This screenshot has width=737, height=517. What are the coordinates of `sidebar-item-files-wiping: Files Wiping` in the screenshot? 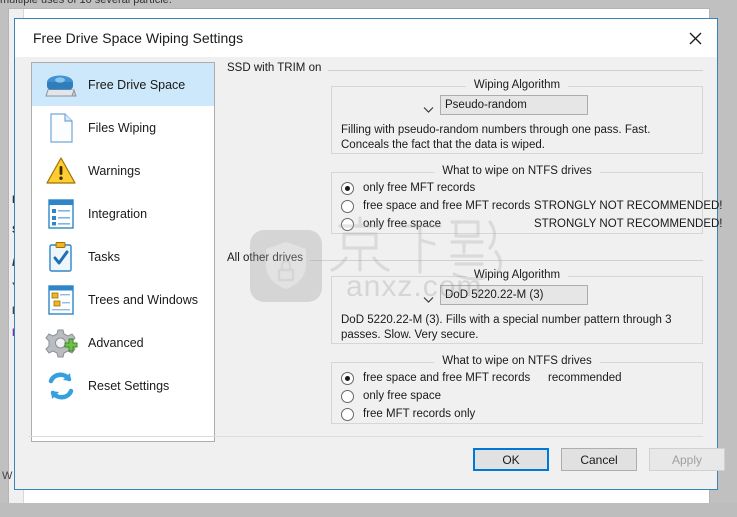 It's located at (123, 127).